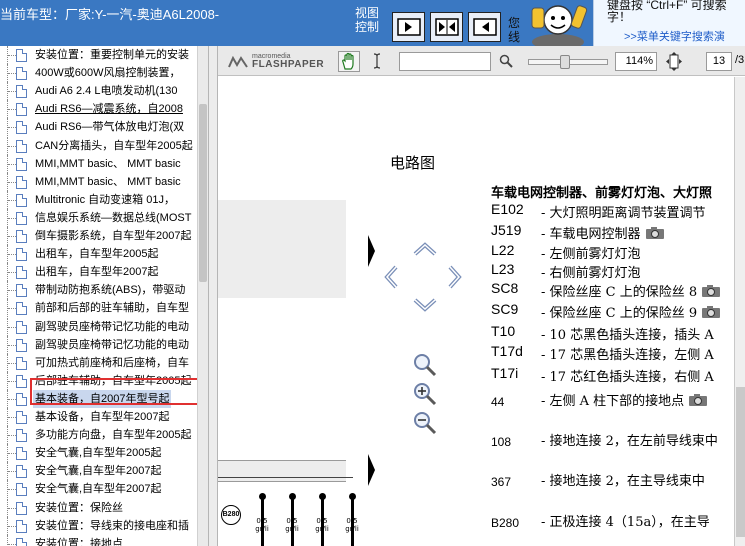 Image resolution: width=745 pixels, height=546 pixels. What do you see at coordinates (202, 296) in the screenshot?
I see `tree-scrollbar` at bounding box center [202, 296].